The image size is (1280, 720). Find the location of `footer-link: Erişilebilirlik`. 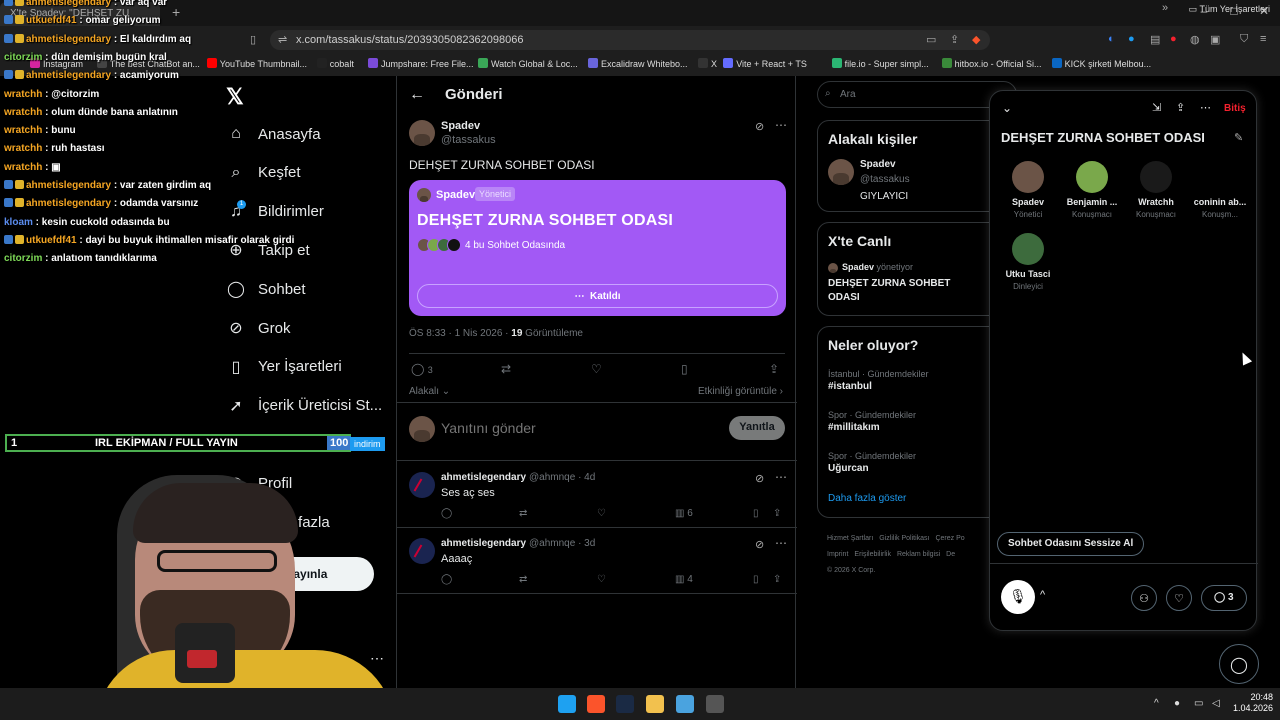

footer-link: Erişilebilirlik is located at coordinates (872, 554).